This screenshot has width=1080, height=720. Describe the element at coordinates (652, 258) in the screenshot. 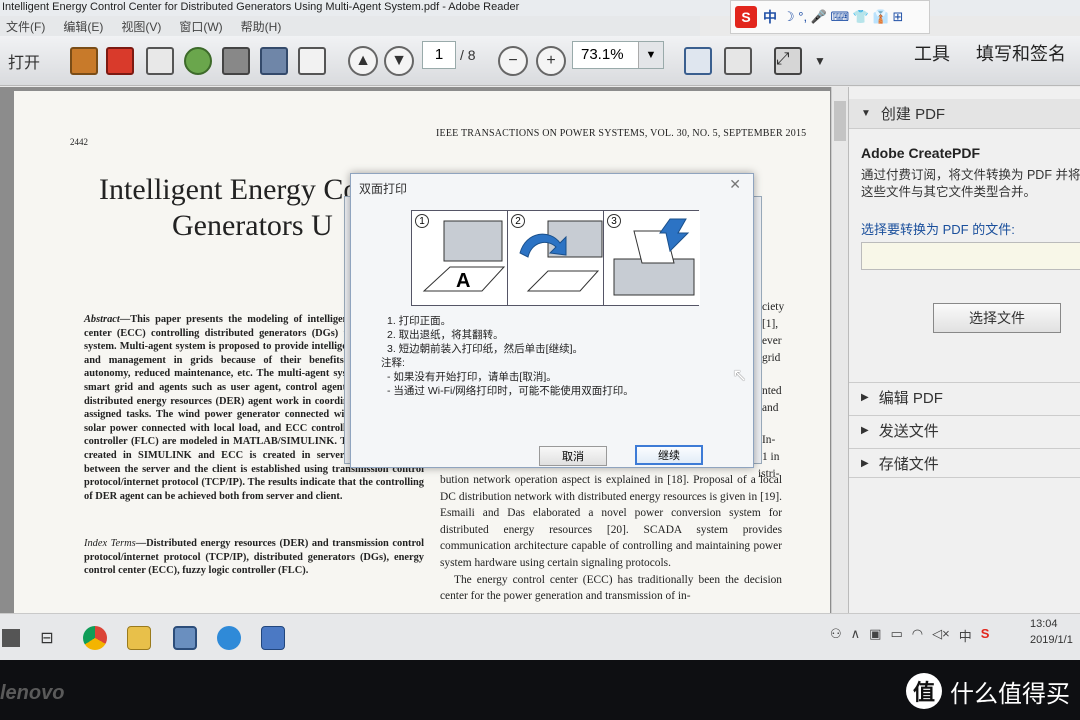

I see `step3-panel: 3` at that location.